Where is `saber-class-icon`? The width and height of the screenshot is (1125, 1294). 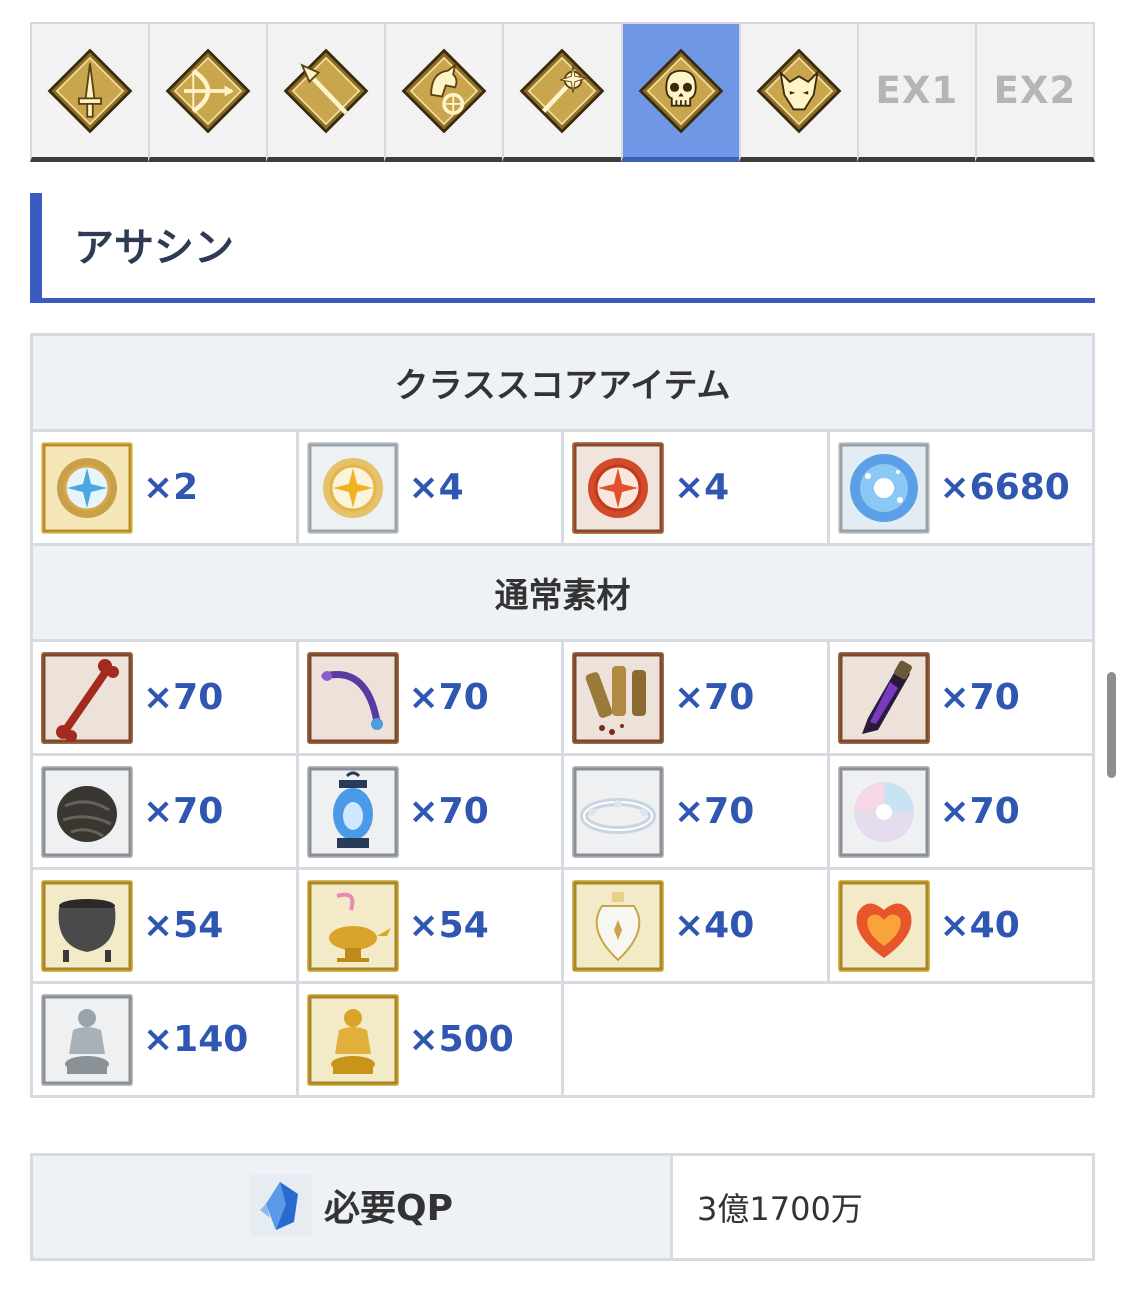
saber-class-icon is located at coordinates (90, 90).